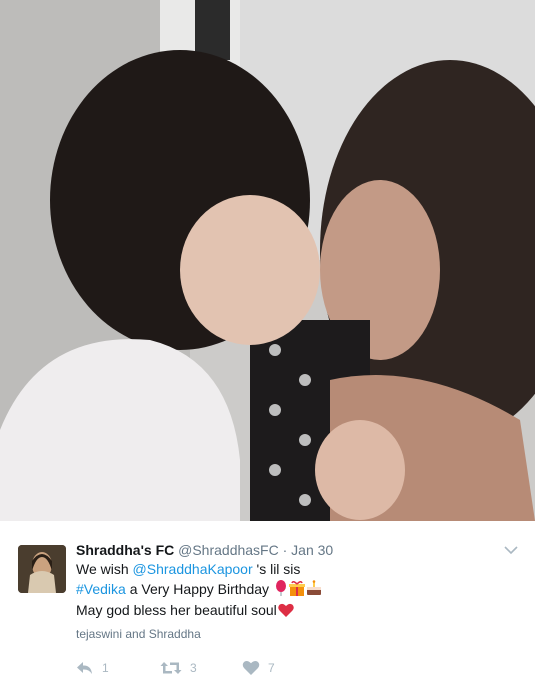 The height and width of the screenshot is (696, 535). Describe the element at coordinates (314, 590) in the screenshot. I see `cake-emoji` at that location.